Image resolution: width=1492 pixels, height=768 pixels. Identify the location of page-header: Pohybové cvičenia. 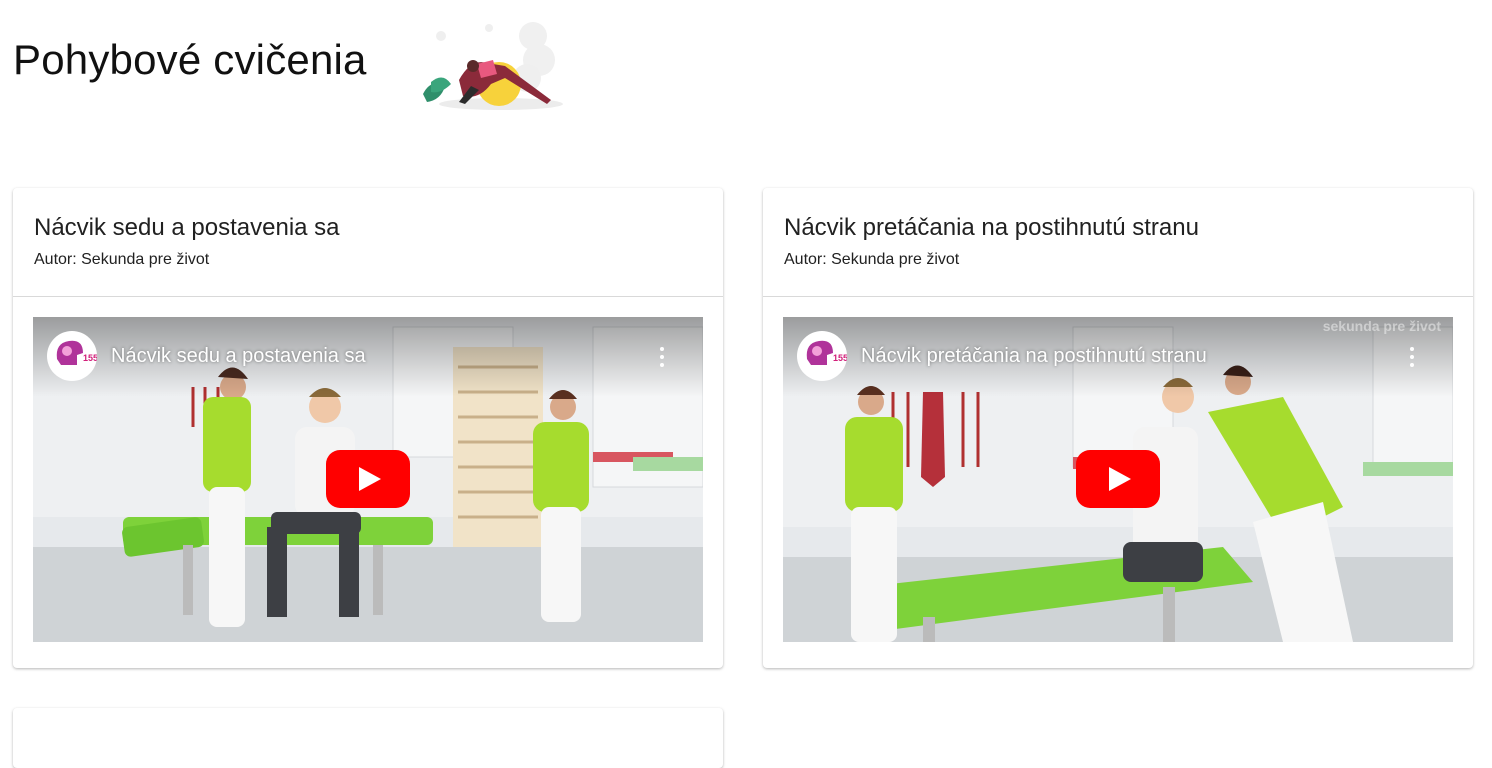
(313, 63).